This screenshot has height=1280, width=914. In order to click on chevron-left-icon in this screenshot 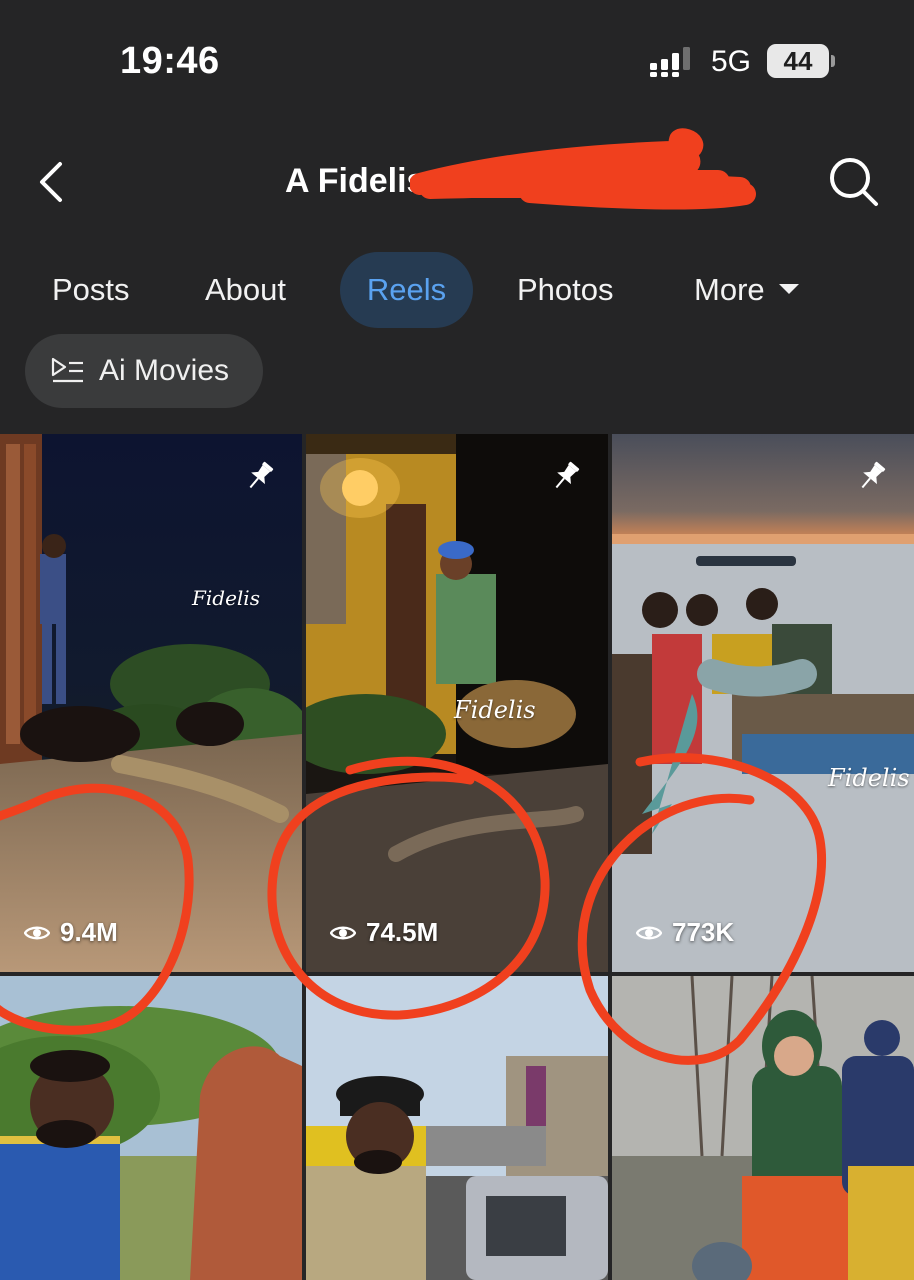, I will do `click(51, 182)`.